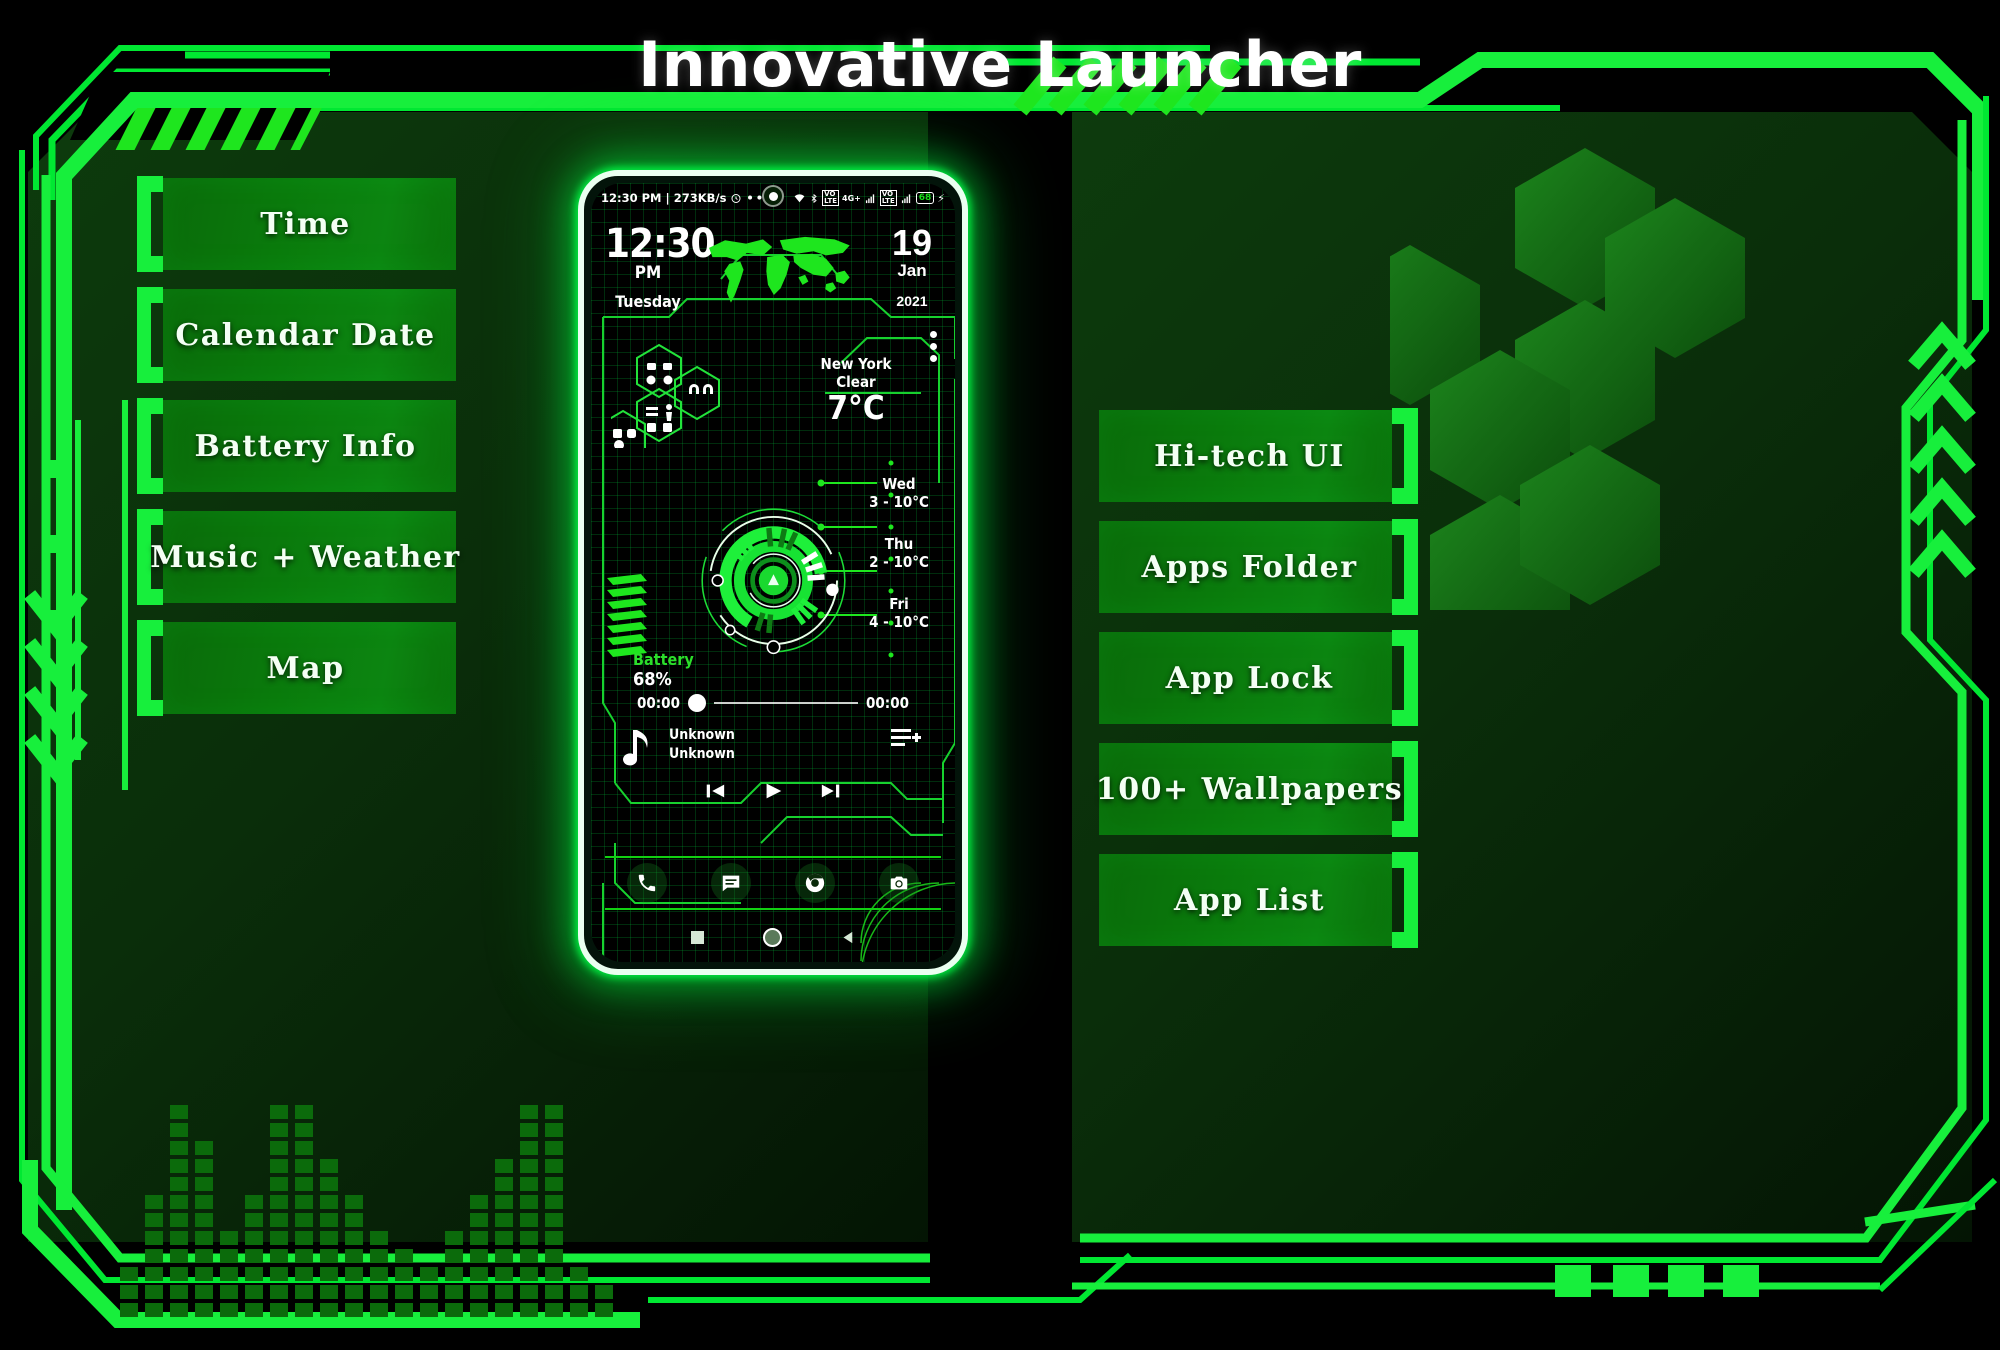 This screenshot has width=2000, height=1350. I want to click on date-year: 2021, so click(912, 301).